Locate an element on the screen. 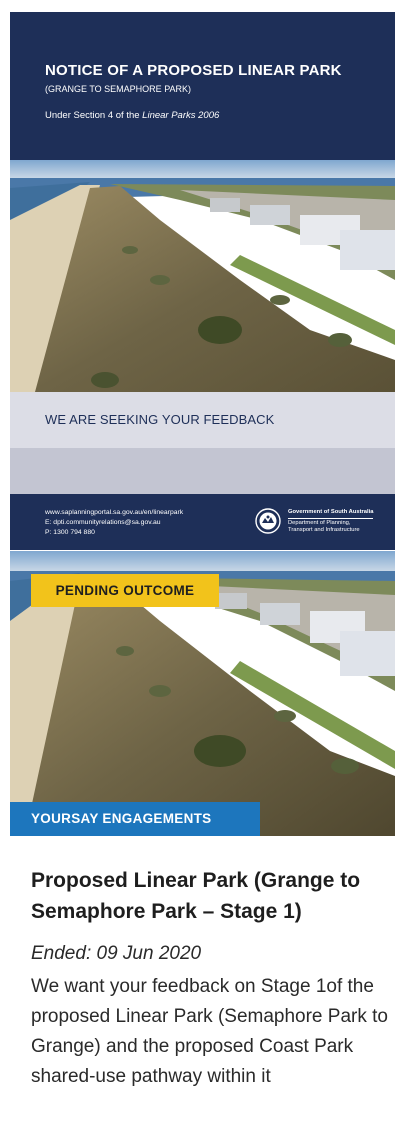  notice-subtitle: (GRANGE TO SEMAPHORE PARK) is located at coordinates (118, 89).